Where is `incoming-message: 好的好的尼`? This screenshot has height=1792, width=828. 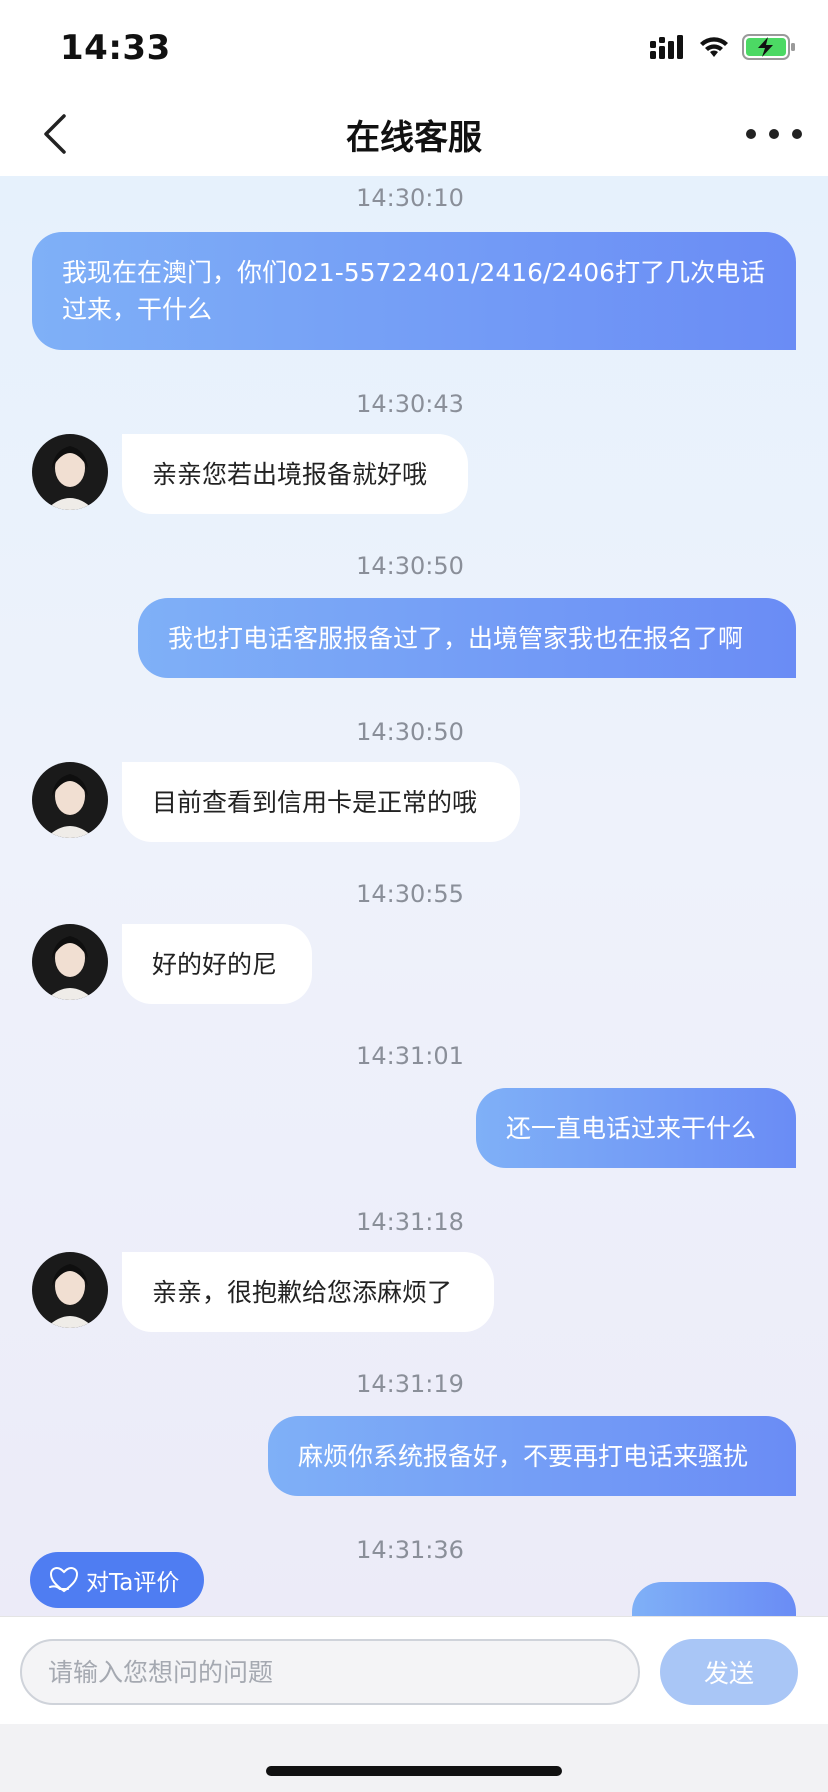 incoming-message: 好的好的尼 is located at coordinates (217, 964).